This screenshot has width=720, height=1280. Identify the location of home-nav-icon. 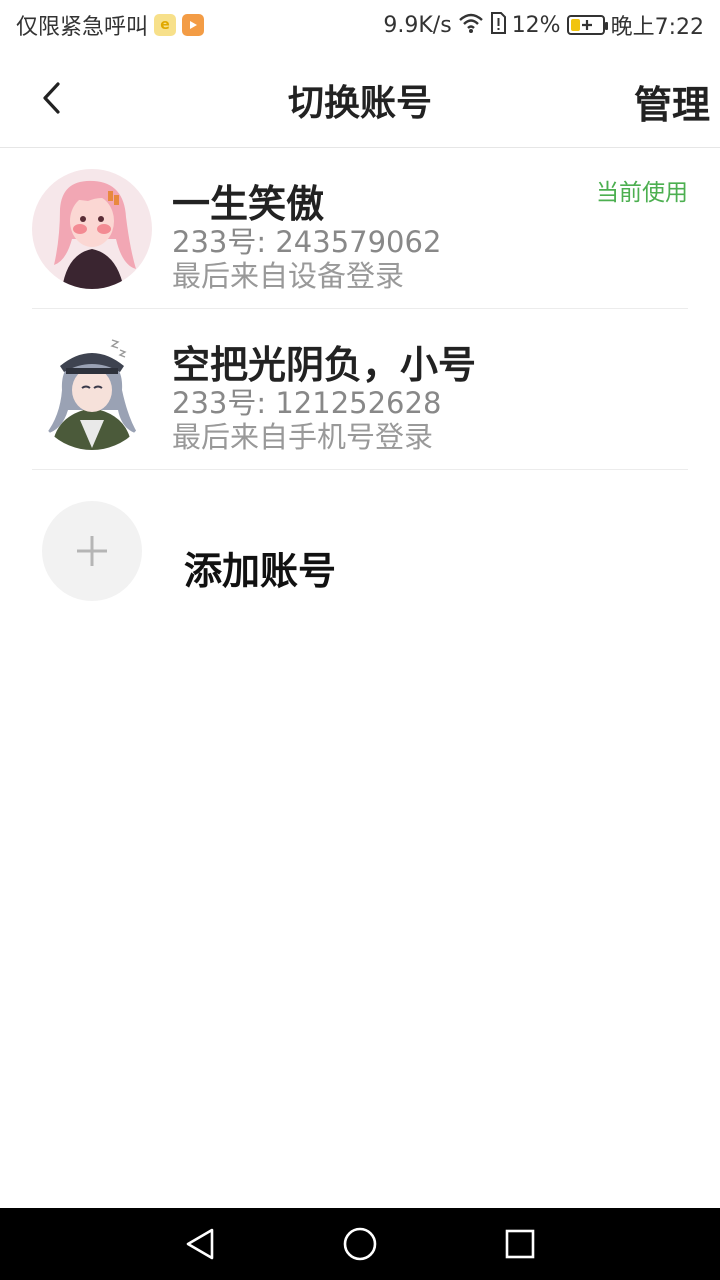
(360, 1244).